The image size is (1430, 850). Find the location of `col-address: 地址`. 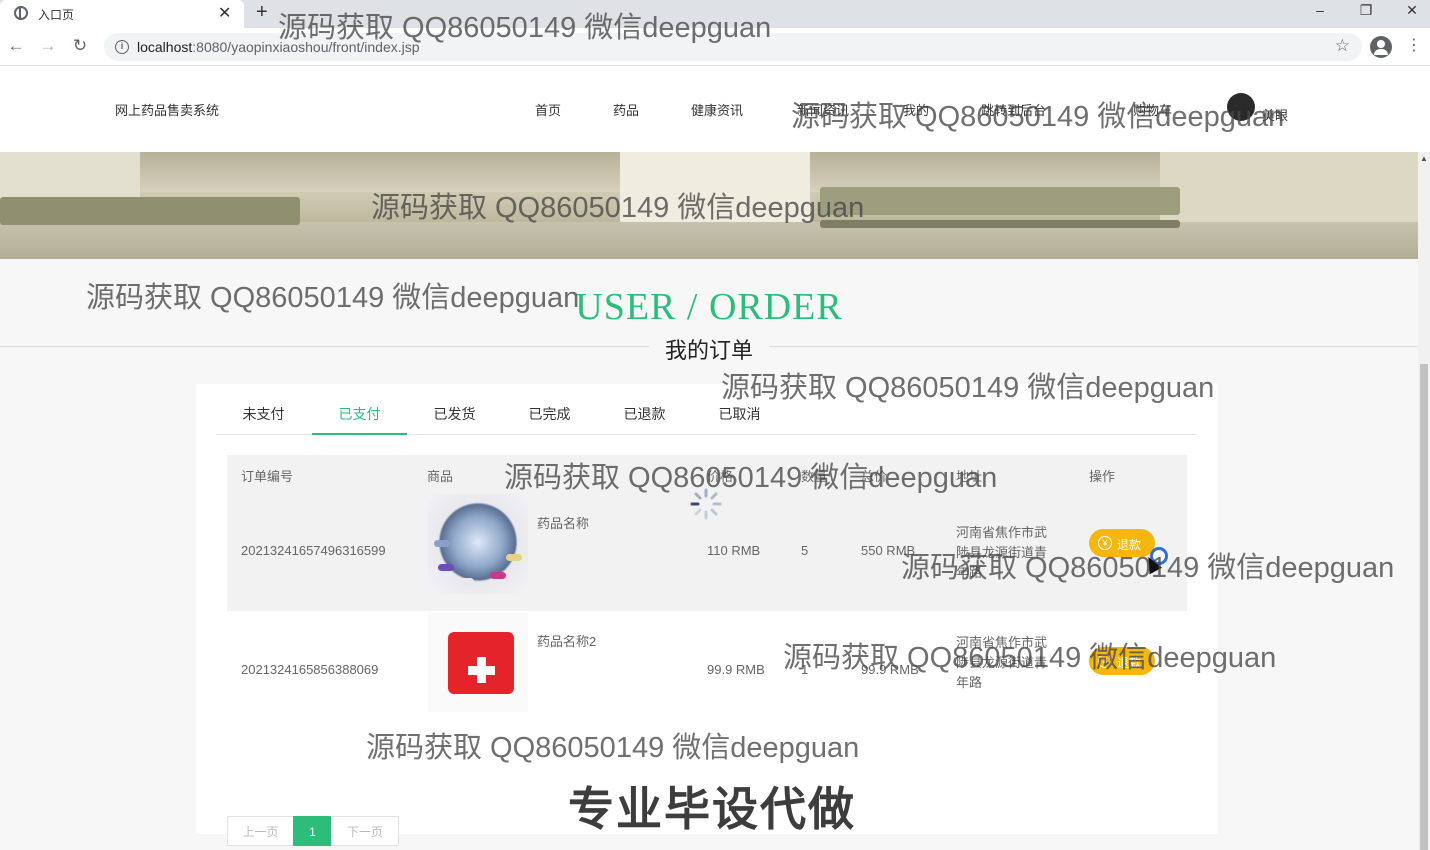

col-address: 地址 is located at coordinates (969, 476).